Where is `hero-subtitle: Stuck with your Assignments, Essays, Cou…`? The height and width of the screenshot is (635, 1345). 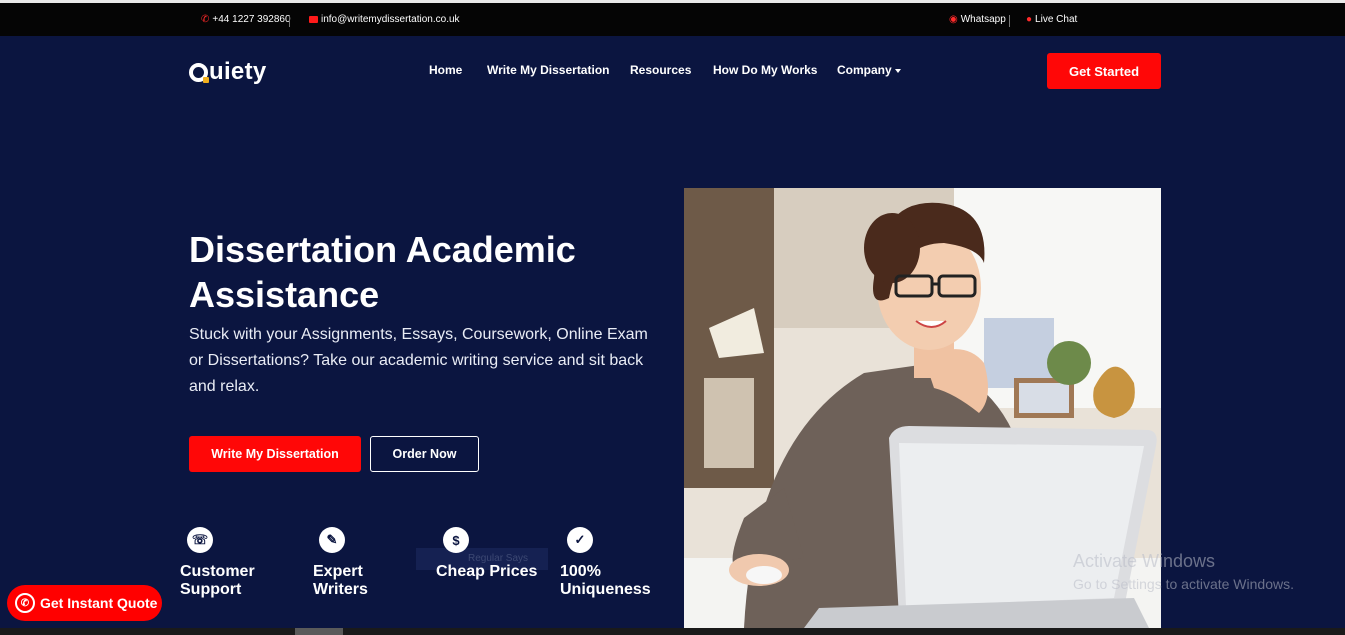
hero-subtitle: Stuck with your Assignments, Essays, Cou… is located at coordinates (418, 360).